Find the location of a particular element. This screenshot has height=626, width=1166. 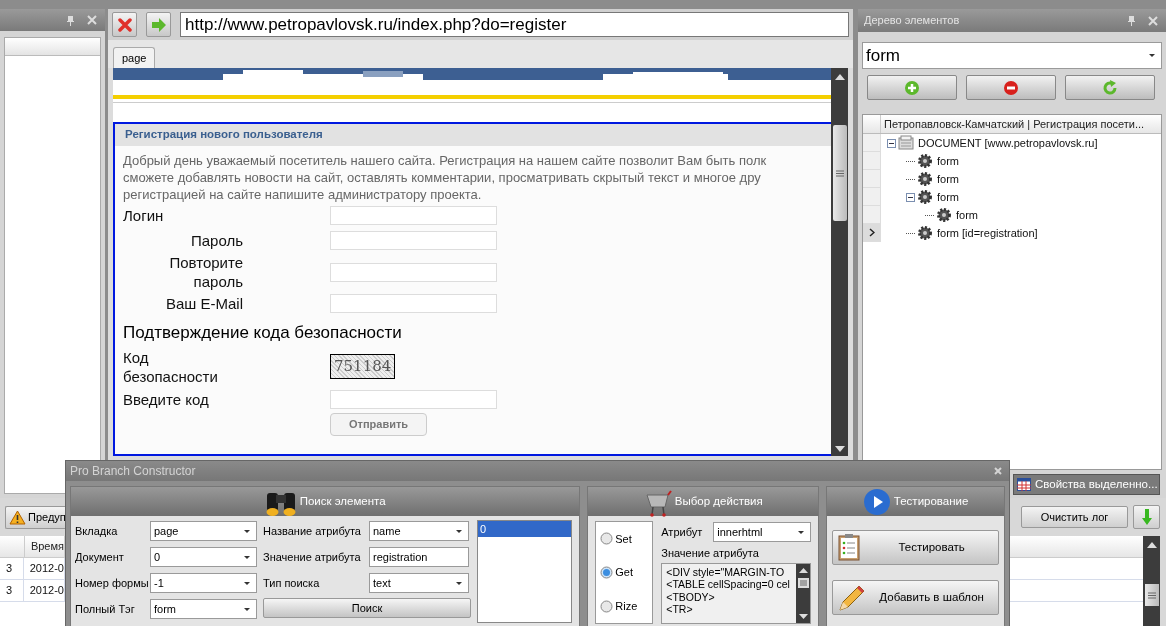

window-title: Pro Branch Constructor is located at coordinates (133, 471).